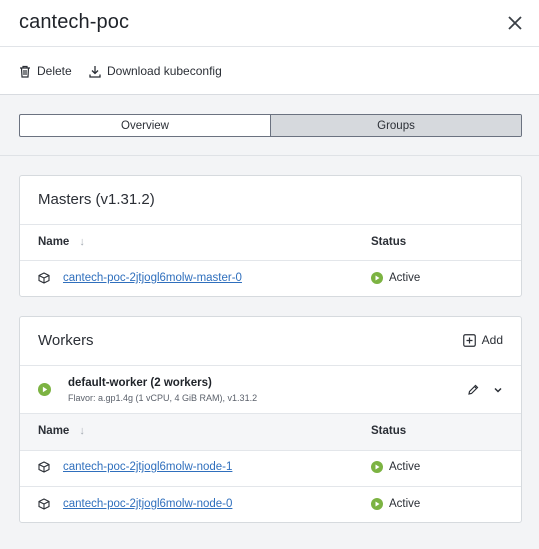 This screenshot has height=549, width=539. I want to click on close-icon, so click(515, 23).